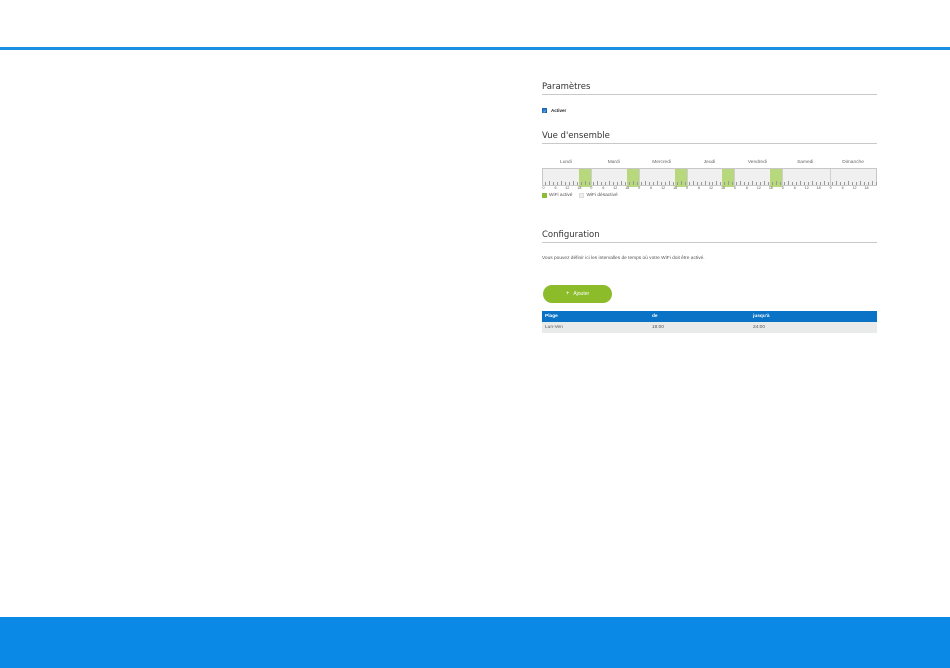 The width and height of the screenshot is (950, 668). I want to click on configuration-title: Configuration, so click(571, 235).